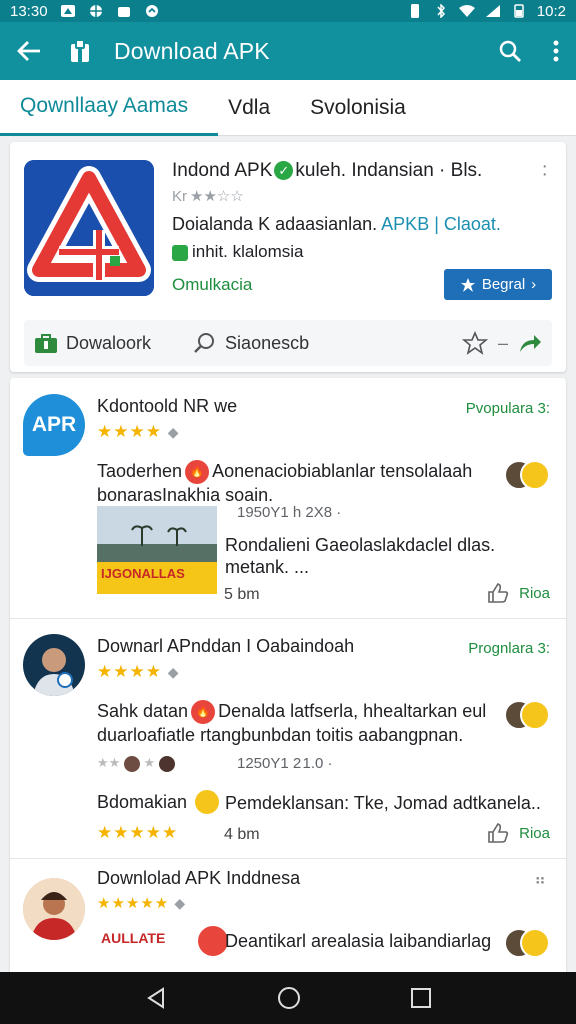 The width and height of the screenshot is (576, 1024). I want to click on popularity-label: Prognlara 3:, so click(509, 648).